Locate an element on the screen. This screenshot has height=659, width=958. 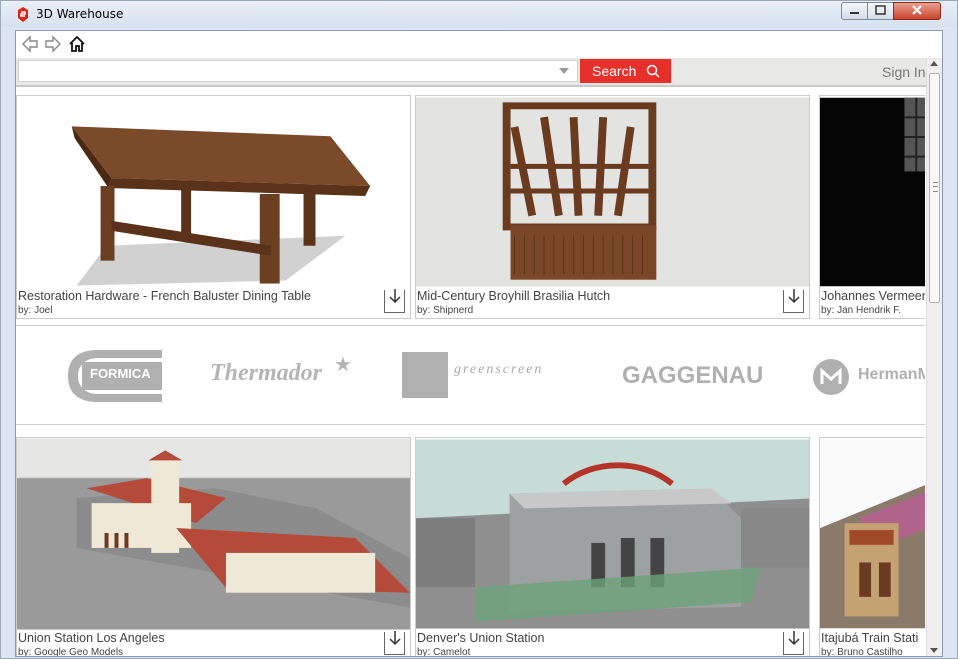
model-name: Itajubá Train Stati is located at coordinates (869, 638).